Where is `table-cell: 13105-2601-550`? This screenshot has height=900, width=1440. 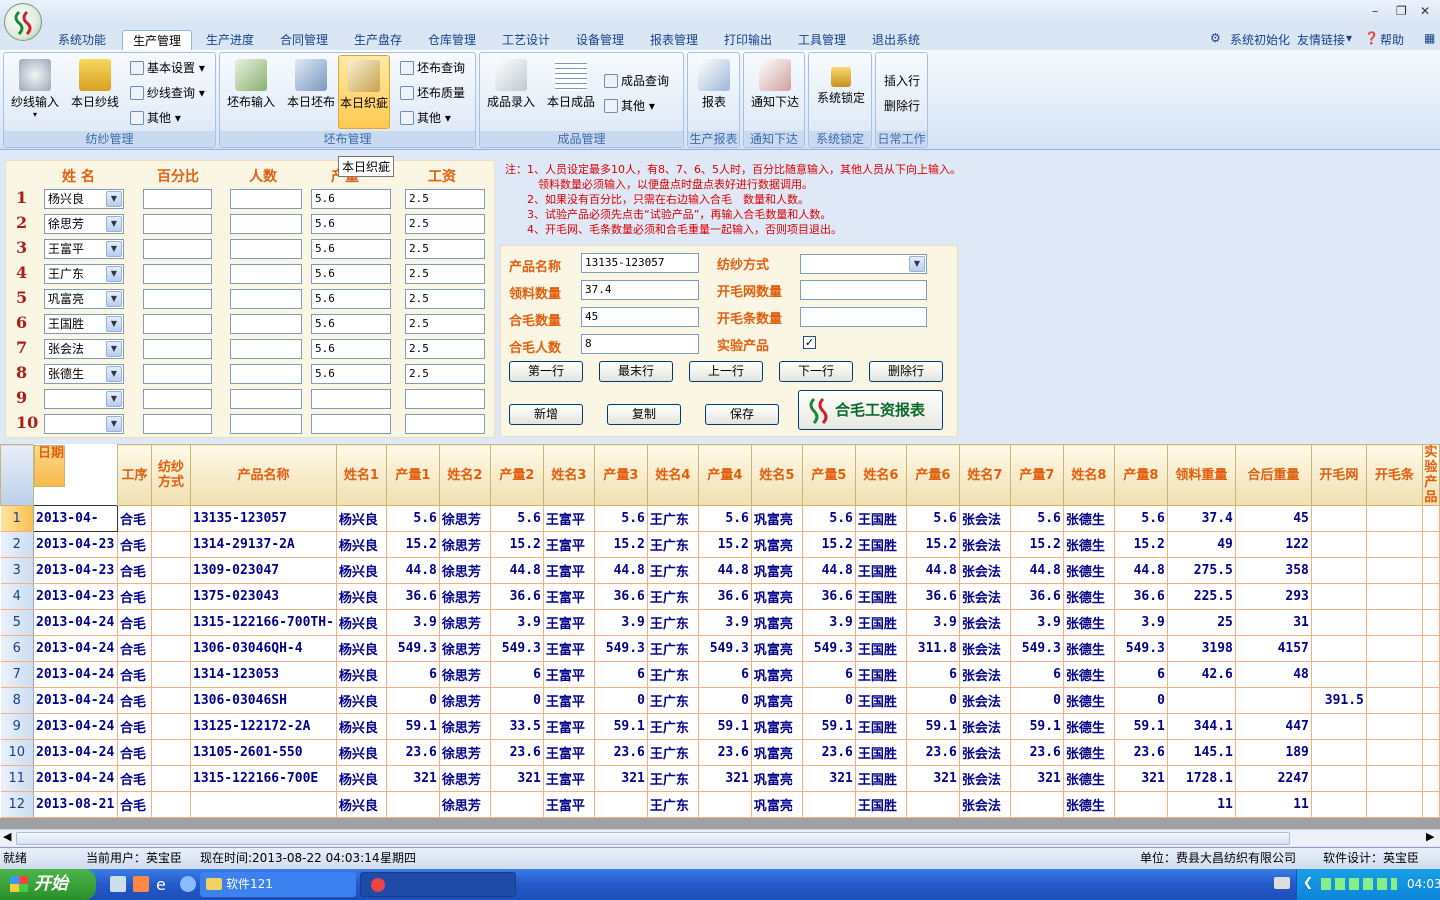 table-cell: 13105-2601-550 is located at coordinates (263, 752).